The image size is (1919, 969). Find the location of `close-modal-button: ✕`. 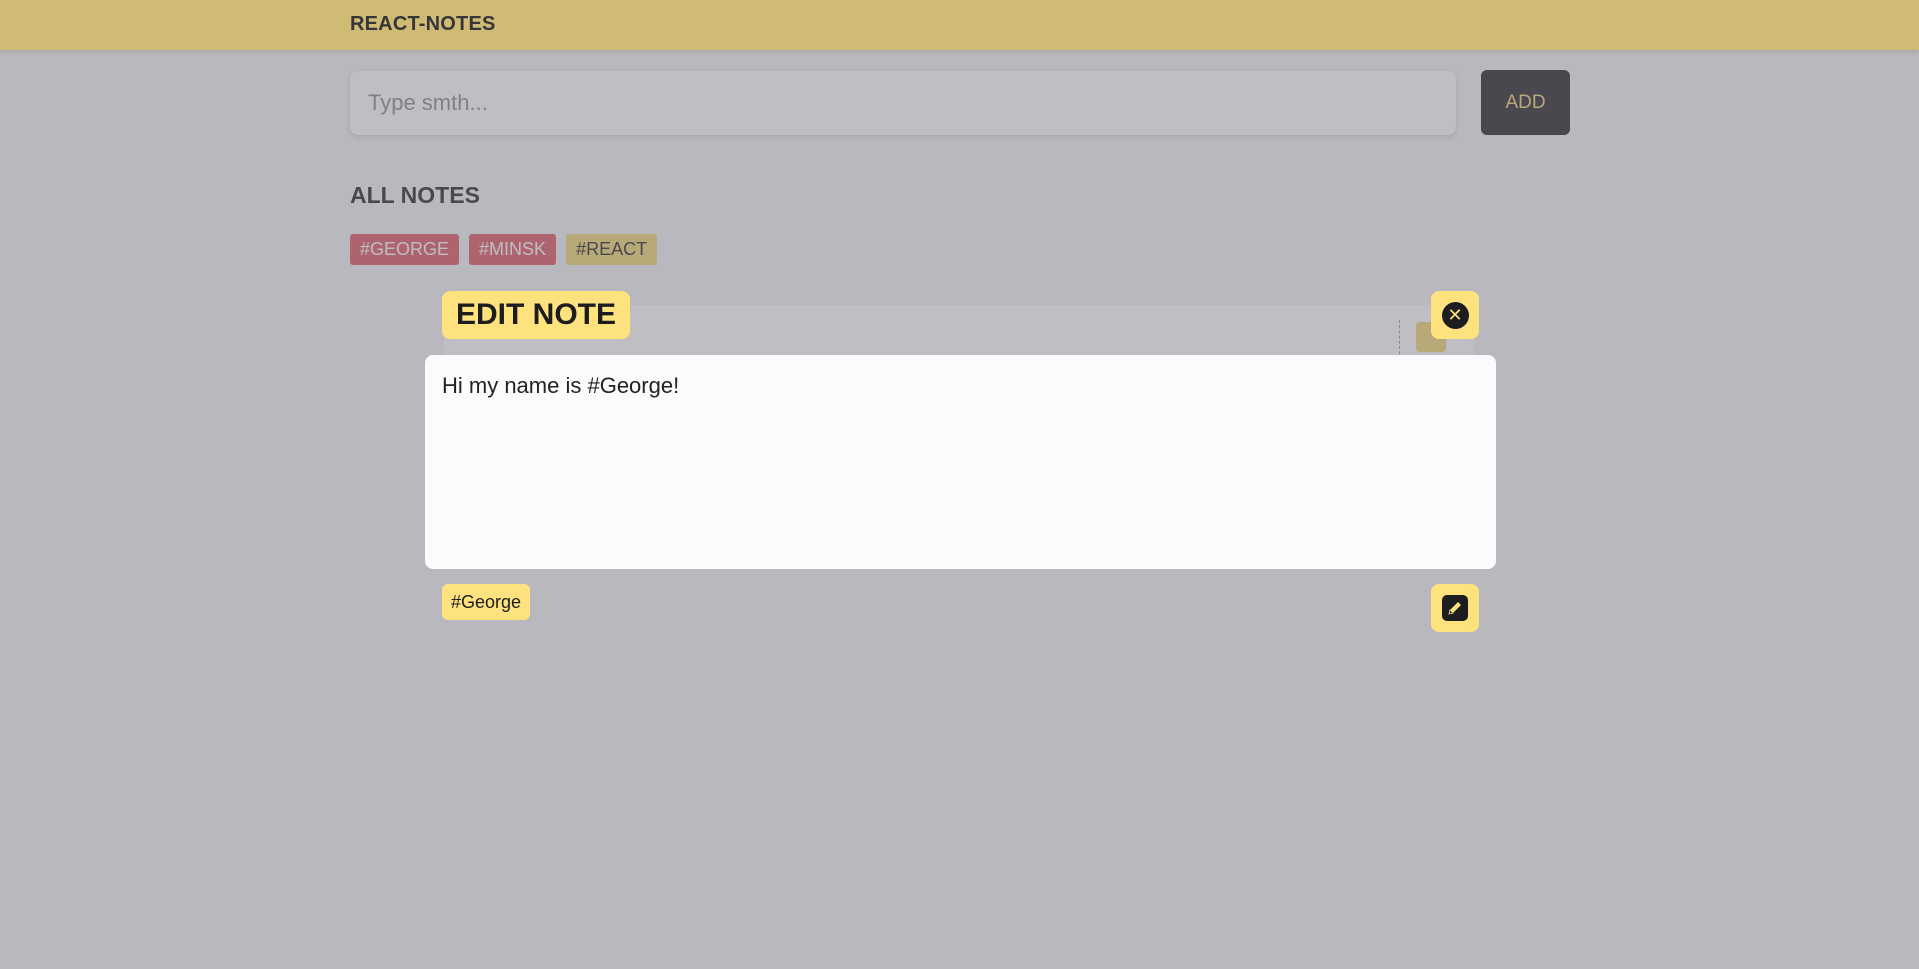

close-modal-button: ✕ is located at coordinates (1455, 315).